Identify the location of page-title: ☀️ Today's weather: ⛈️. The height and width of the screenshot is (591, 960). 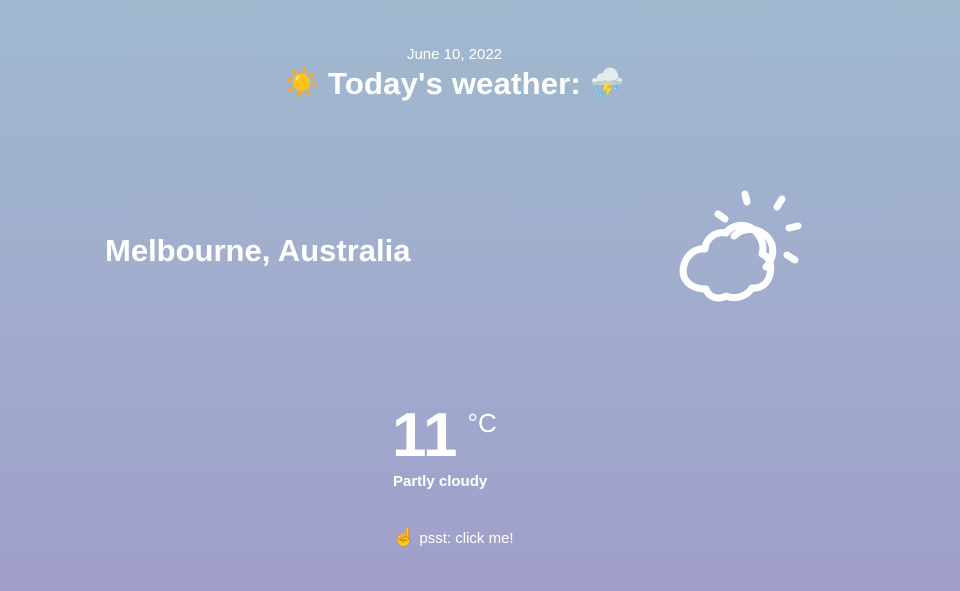
(454, 84).